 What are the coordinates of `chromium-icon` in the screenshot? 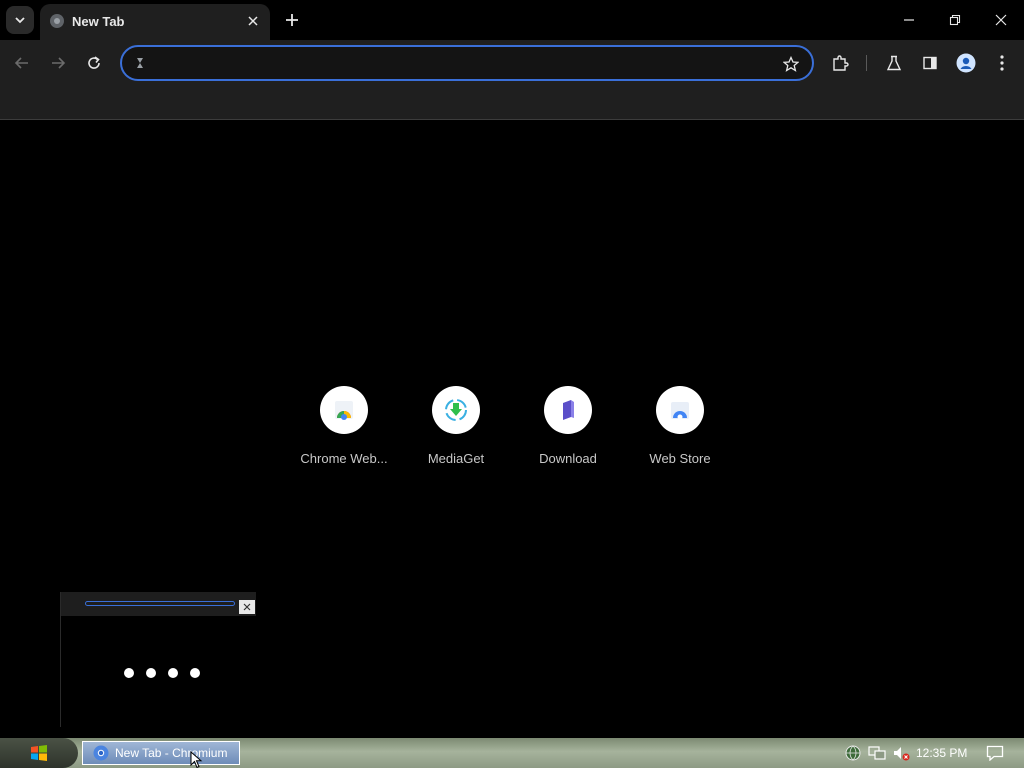 It's located at (101, 753).